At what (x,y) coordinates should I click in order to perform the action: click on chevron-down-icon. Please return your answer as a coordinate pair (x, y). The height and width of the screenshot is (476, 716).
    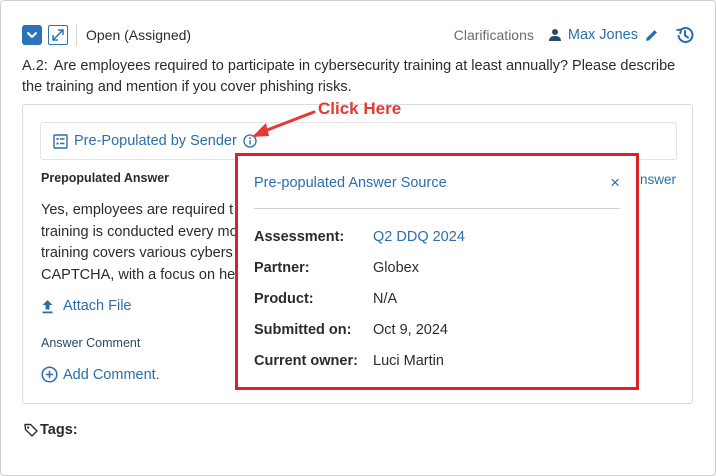
    Looking at the image, I should click on (32, 35).